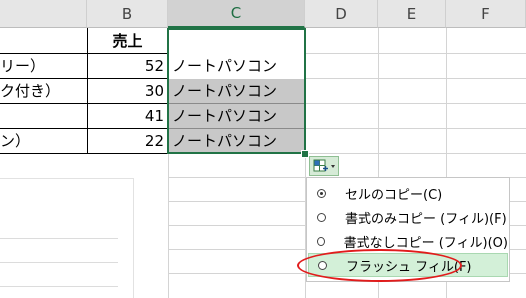 Image resolution: width=526 pixels, height=298 pixels. I want to click on column-header-c: C, so click(236, 14).